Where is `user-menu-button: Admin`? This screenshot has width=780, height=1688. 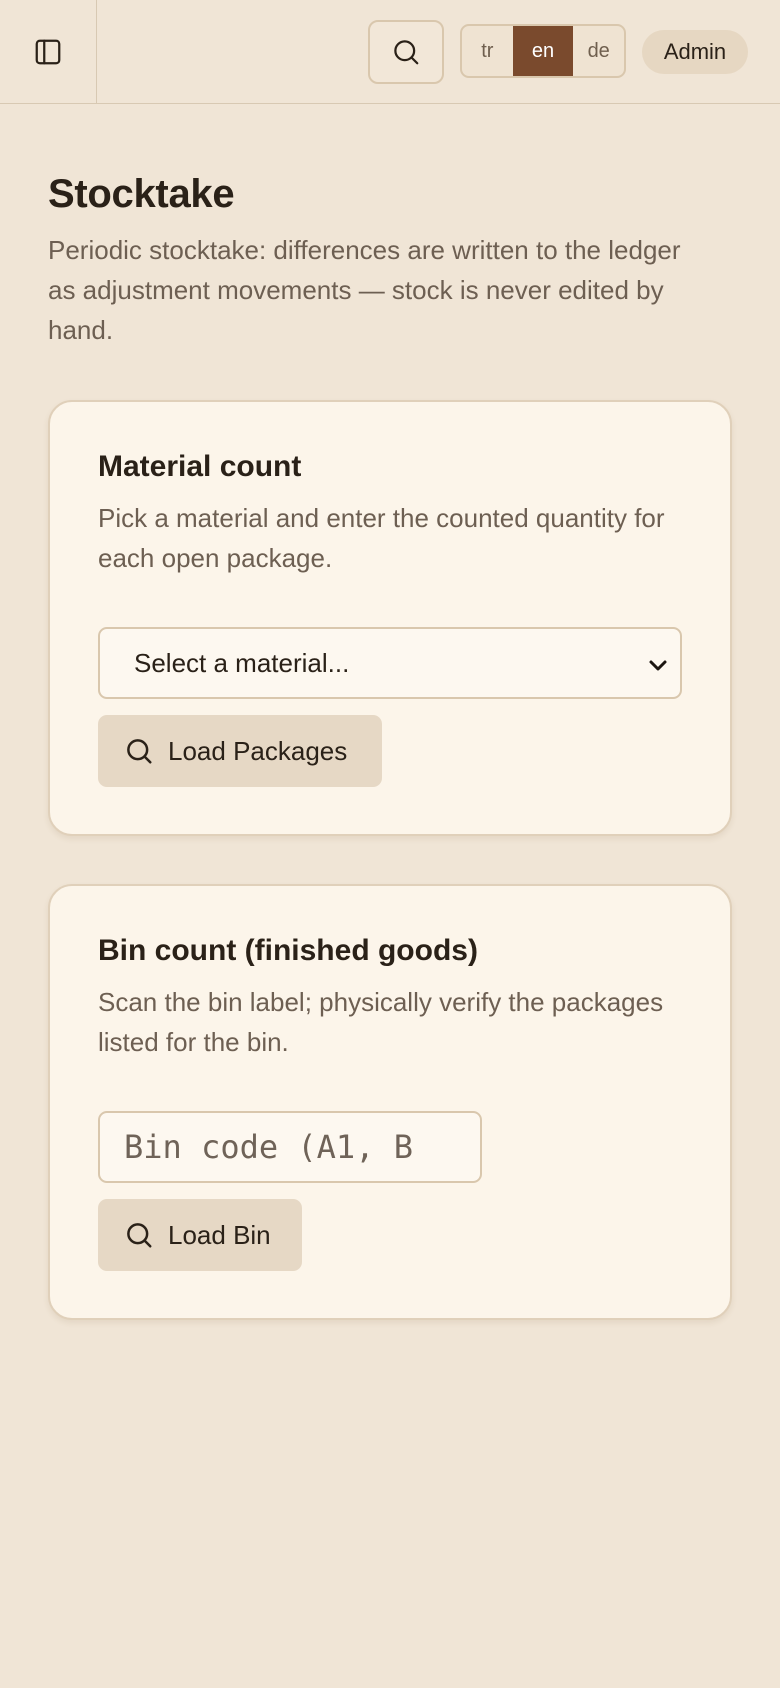
user-menu-button: Admin is located at coordinates (695, 52).